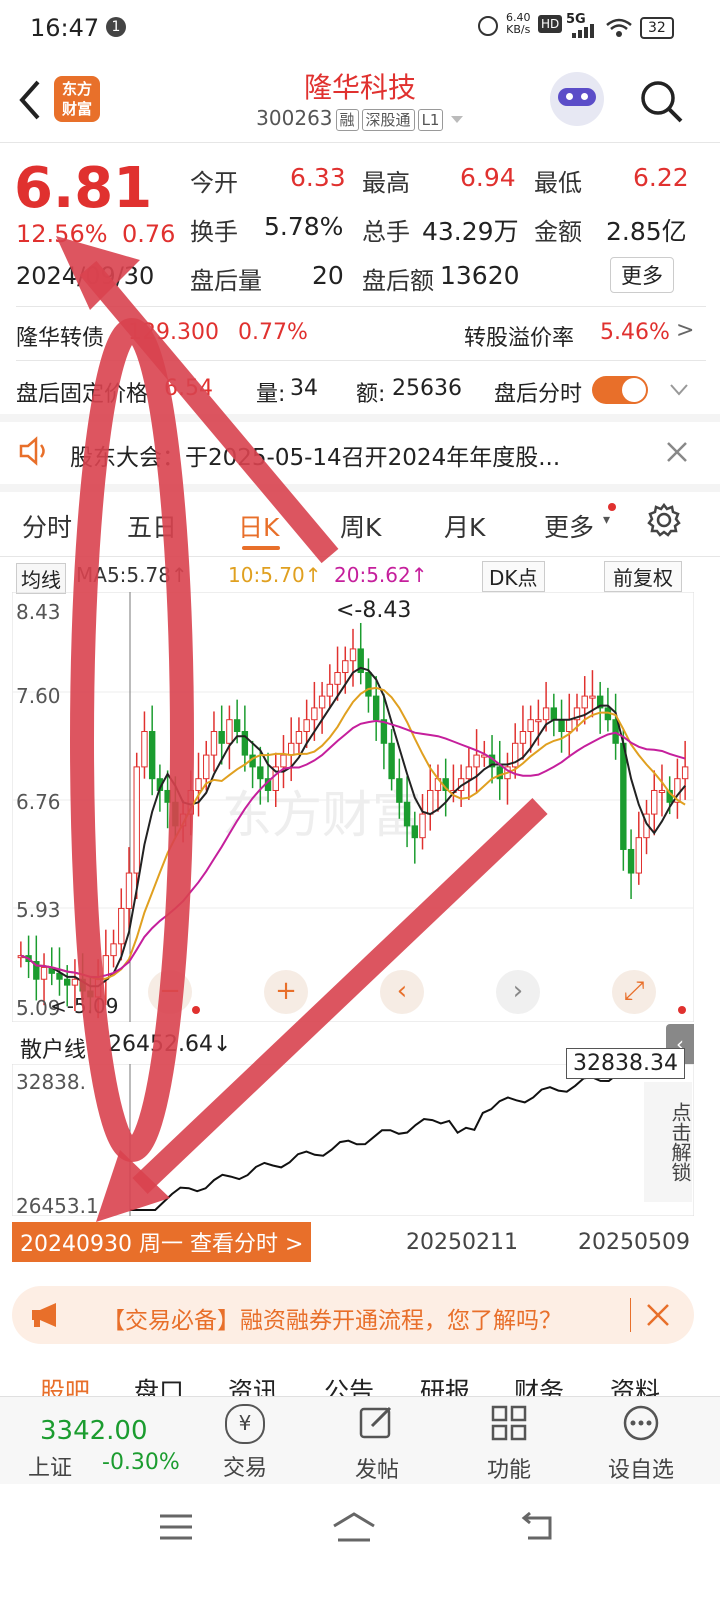 Image resolution: width=720 pixels, height=1600 pixels. What do you see at coordinates (539, 1527) in the screenshot?
I see `back-nav-icon` at bounding box center [539, 1527].